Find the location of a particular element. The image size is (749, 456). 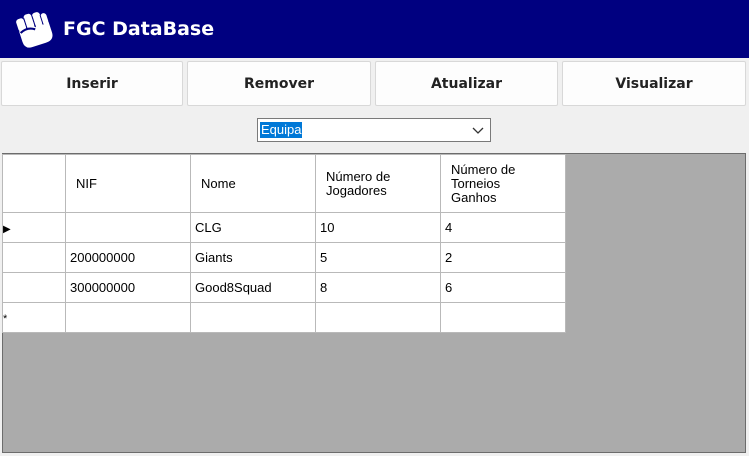

cell-jogadores: 8 is located at coordinates (378, 287).